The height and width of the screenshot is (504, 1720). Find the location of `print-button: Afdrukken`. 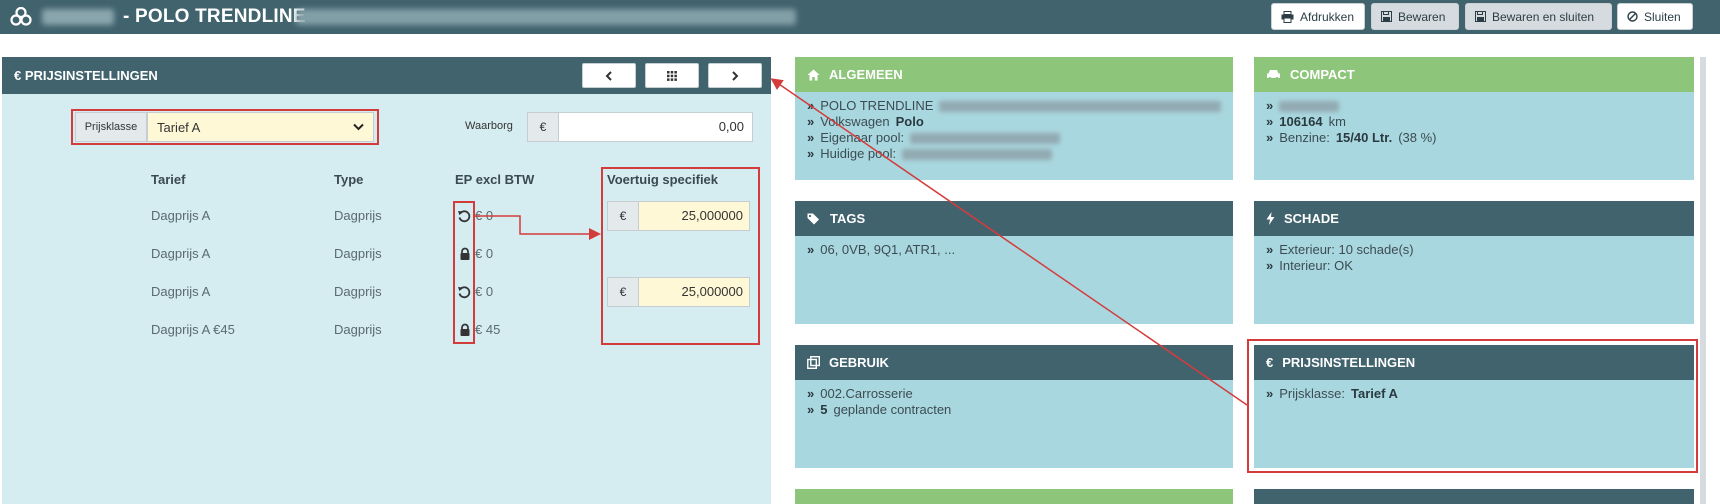

print-button: Afdrukken is located at coordinates (1318, 16).